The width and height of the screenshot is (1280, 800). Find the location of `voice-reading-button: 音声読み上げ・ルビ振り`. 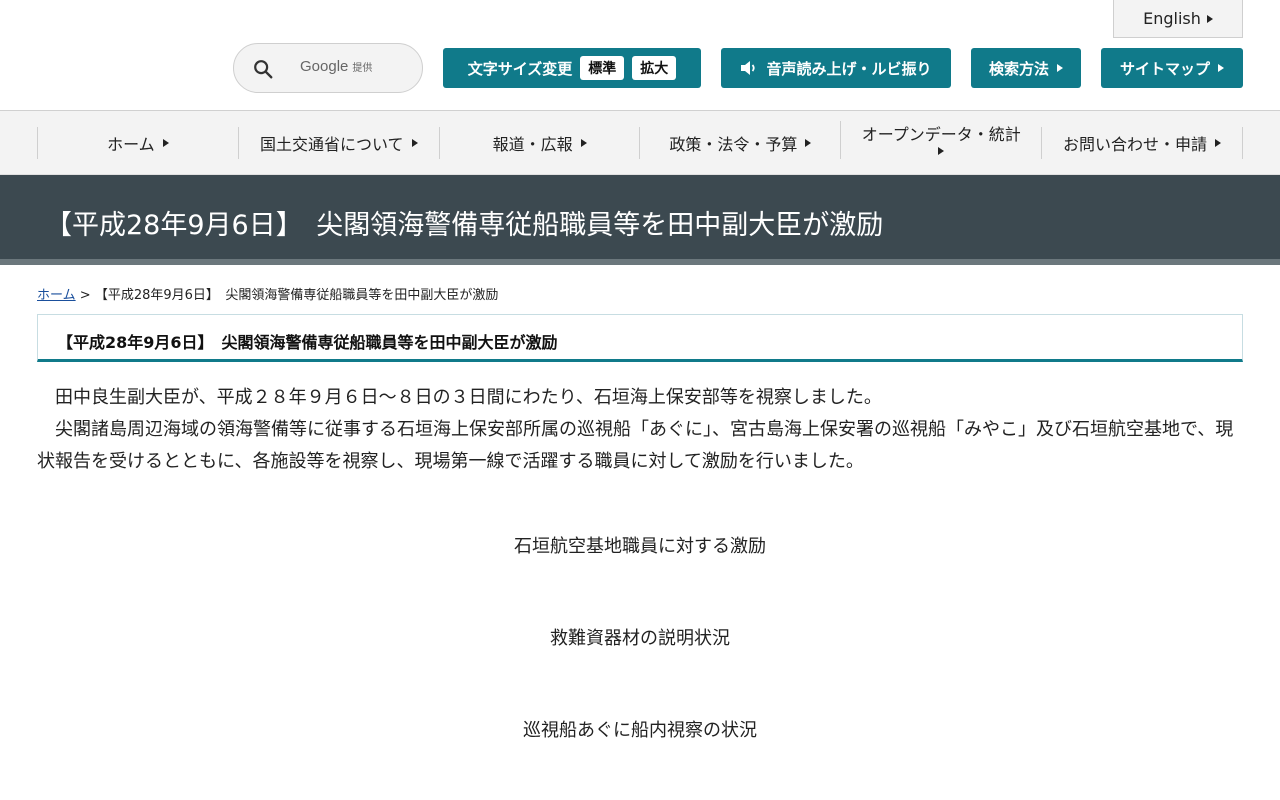

voice-reading-button: 音声読み上げ・ルビ振り is located at coordinates (836, 68).